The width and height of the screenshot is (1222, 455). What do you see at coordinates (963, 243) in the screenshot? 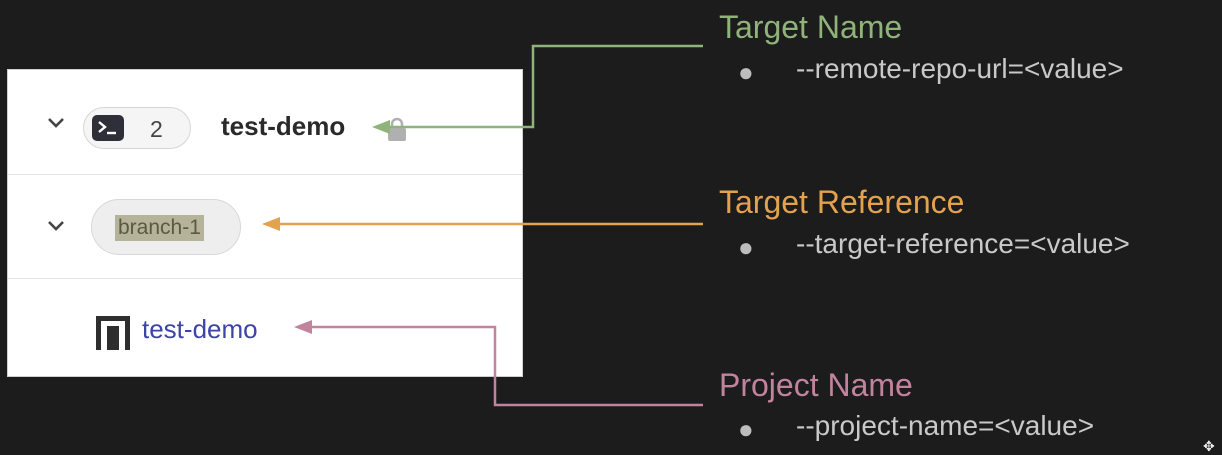
I see `target-reference-flag: --target-reference=<value>` at bounding box center [963, 243].